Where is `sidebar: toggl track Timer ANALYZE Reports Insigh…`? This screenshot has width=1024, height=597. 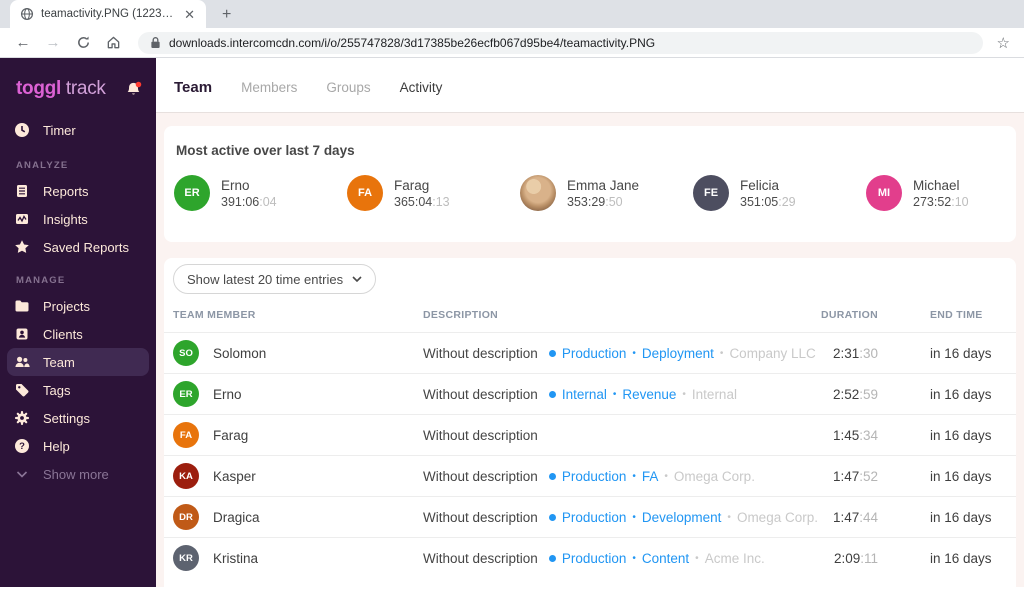 sidebar: toggl track Timer ANALYZE Reports Insigh… is located at coordinates (78, 322).